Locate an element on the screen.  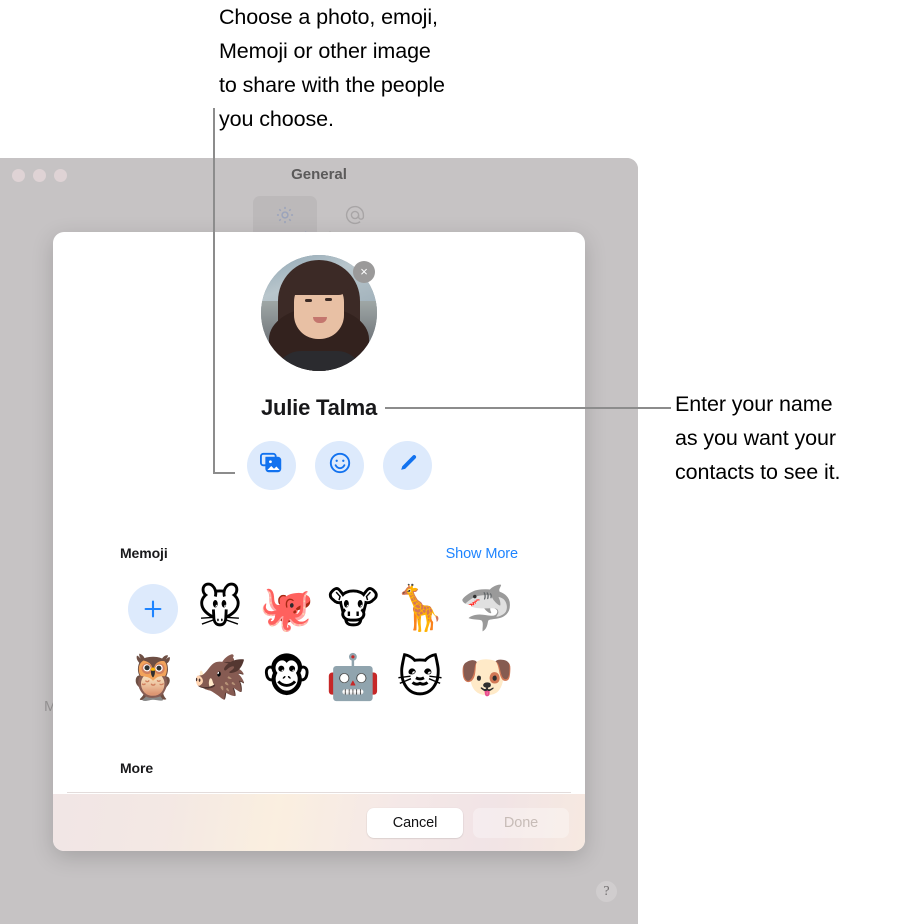
memoji-item-new is located at coordinates (153, 609).